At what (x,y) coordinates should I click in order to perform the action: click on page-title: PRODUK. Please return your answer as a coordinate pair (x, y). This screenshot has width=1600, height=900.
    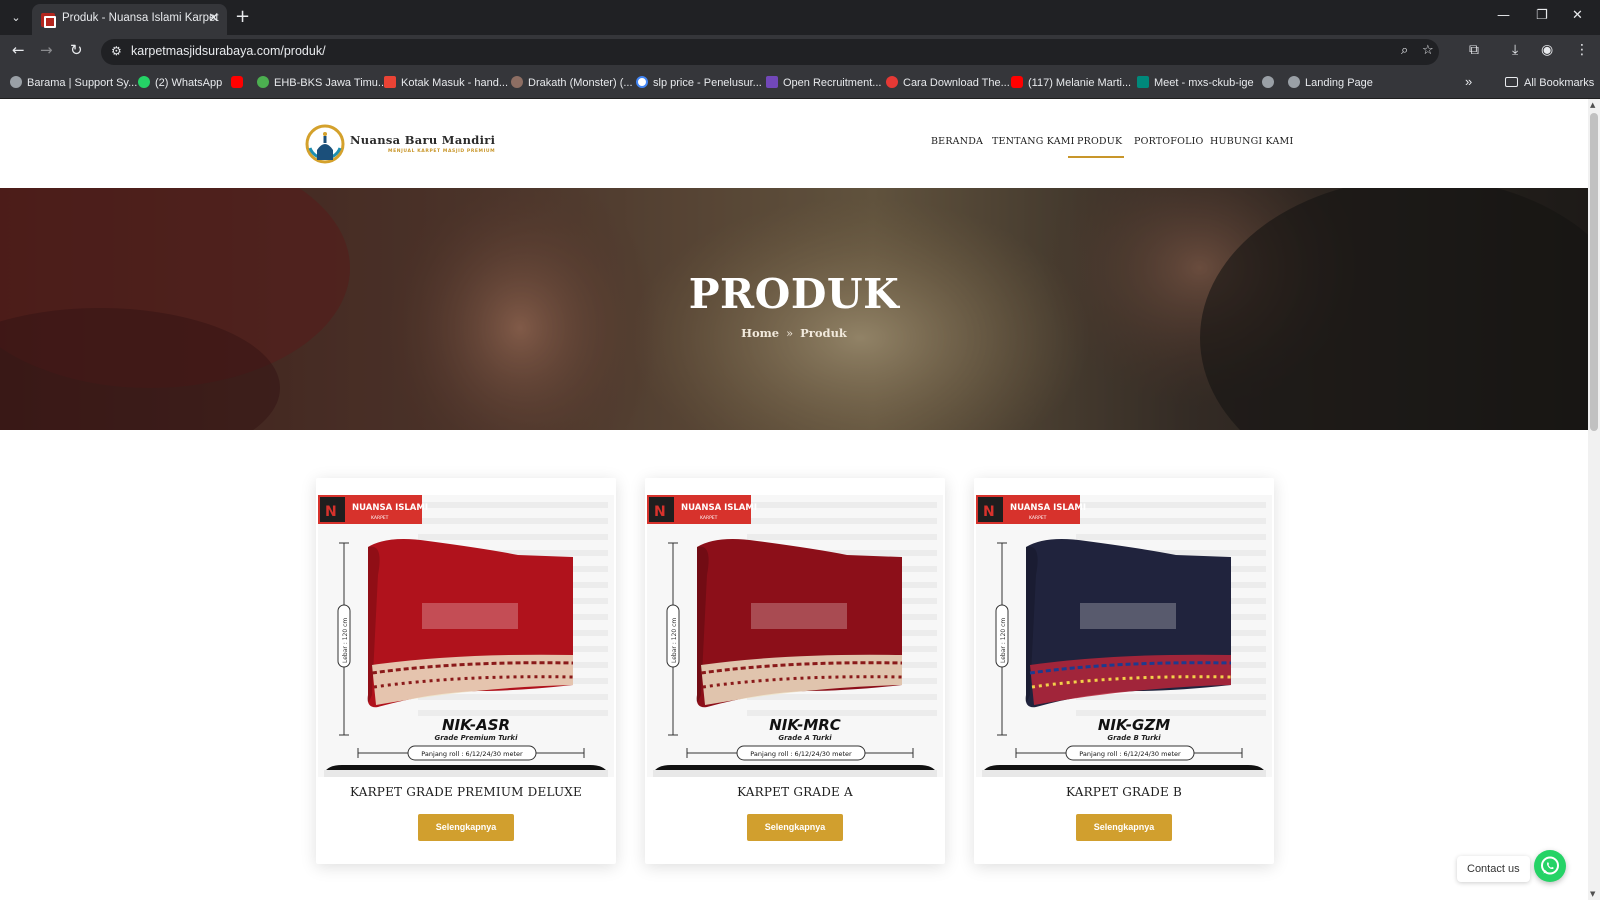
    Looking at the image, I should click on (794, 294).